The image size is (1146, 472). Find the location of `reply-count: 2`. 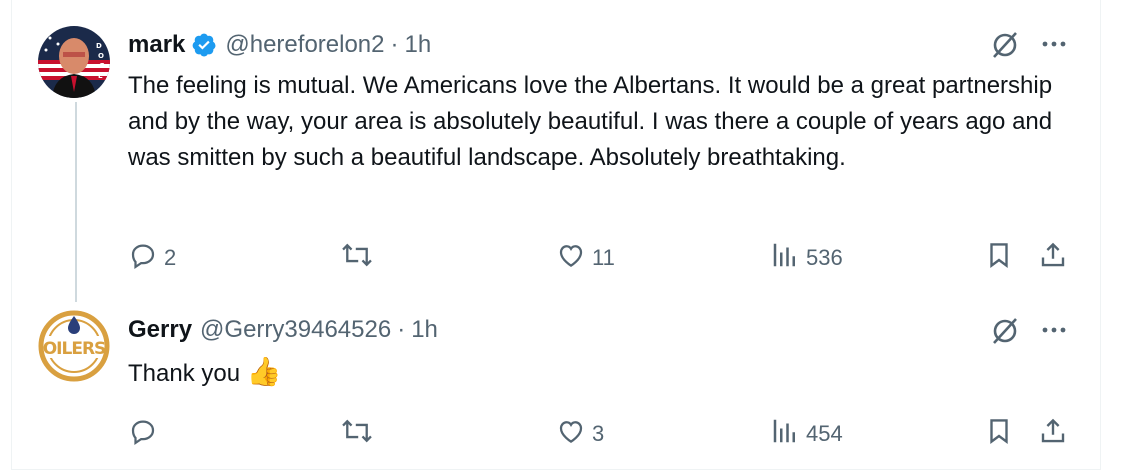

reply-count: 2 is located at coordinates (170, 257).